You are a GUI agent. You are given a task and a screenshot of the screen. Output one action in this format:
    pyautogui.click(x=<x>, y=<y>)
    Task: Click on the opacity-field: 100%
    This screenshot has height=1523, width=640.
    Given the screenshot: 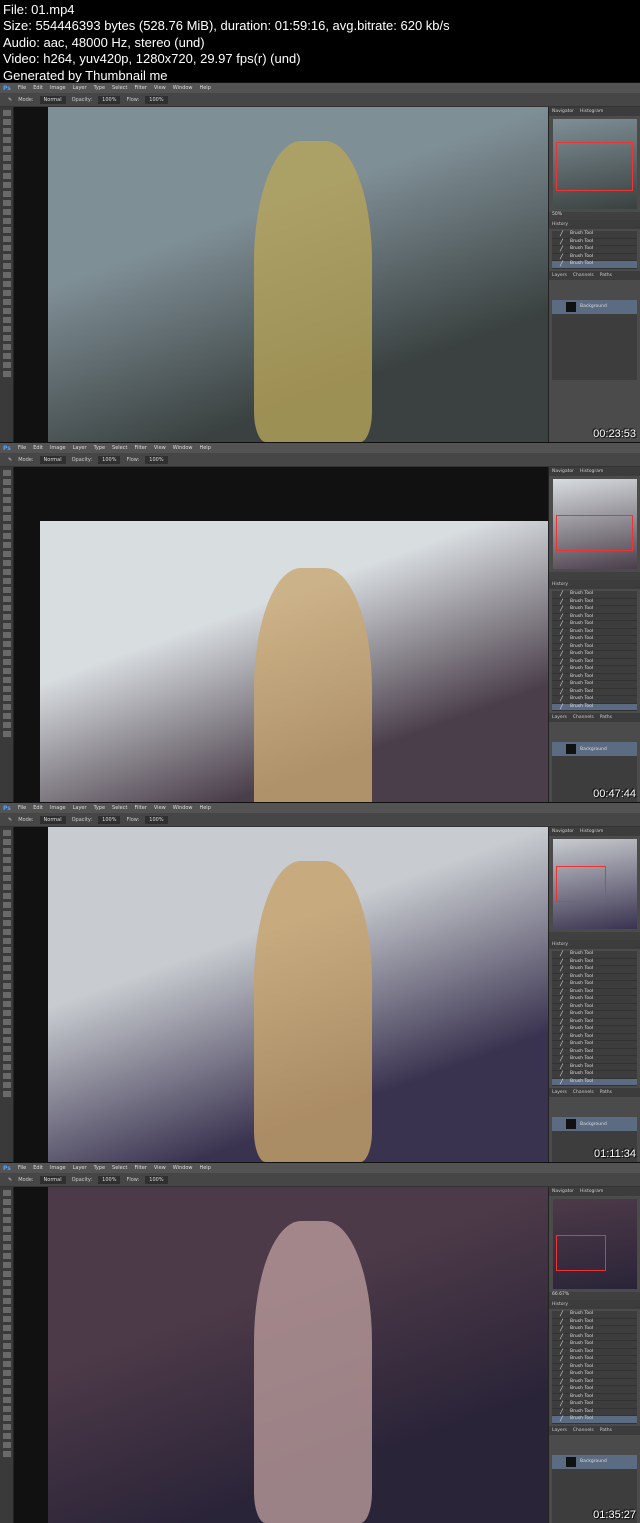 What is the action you would take?
    pyautogui.click(x=109, y=459)
    